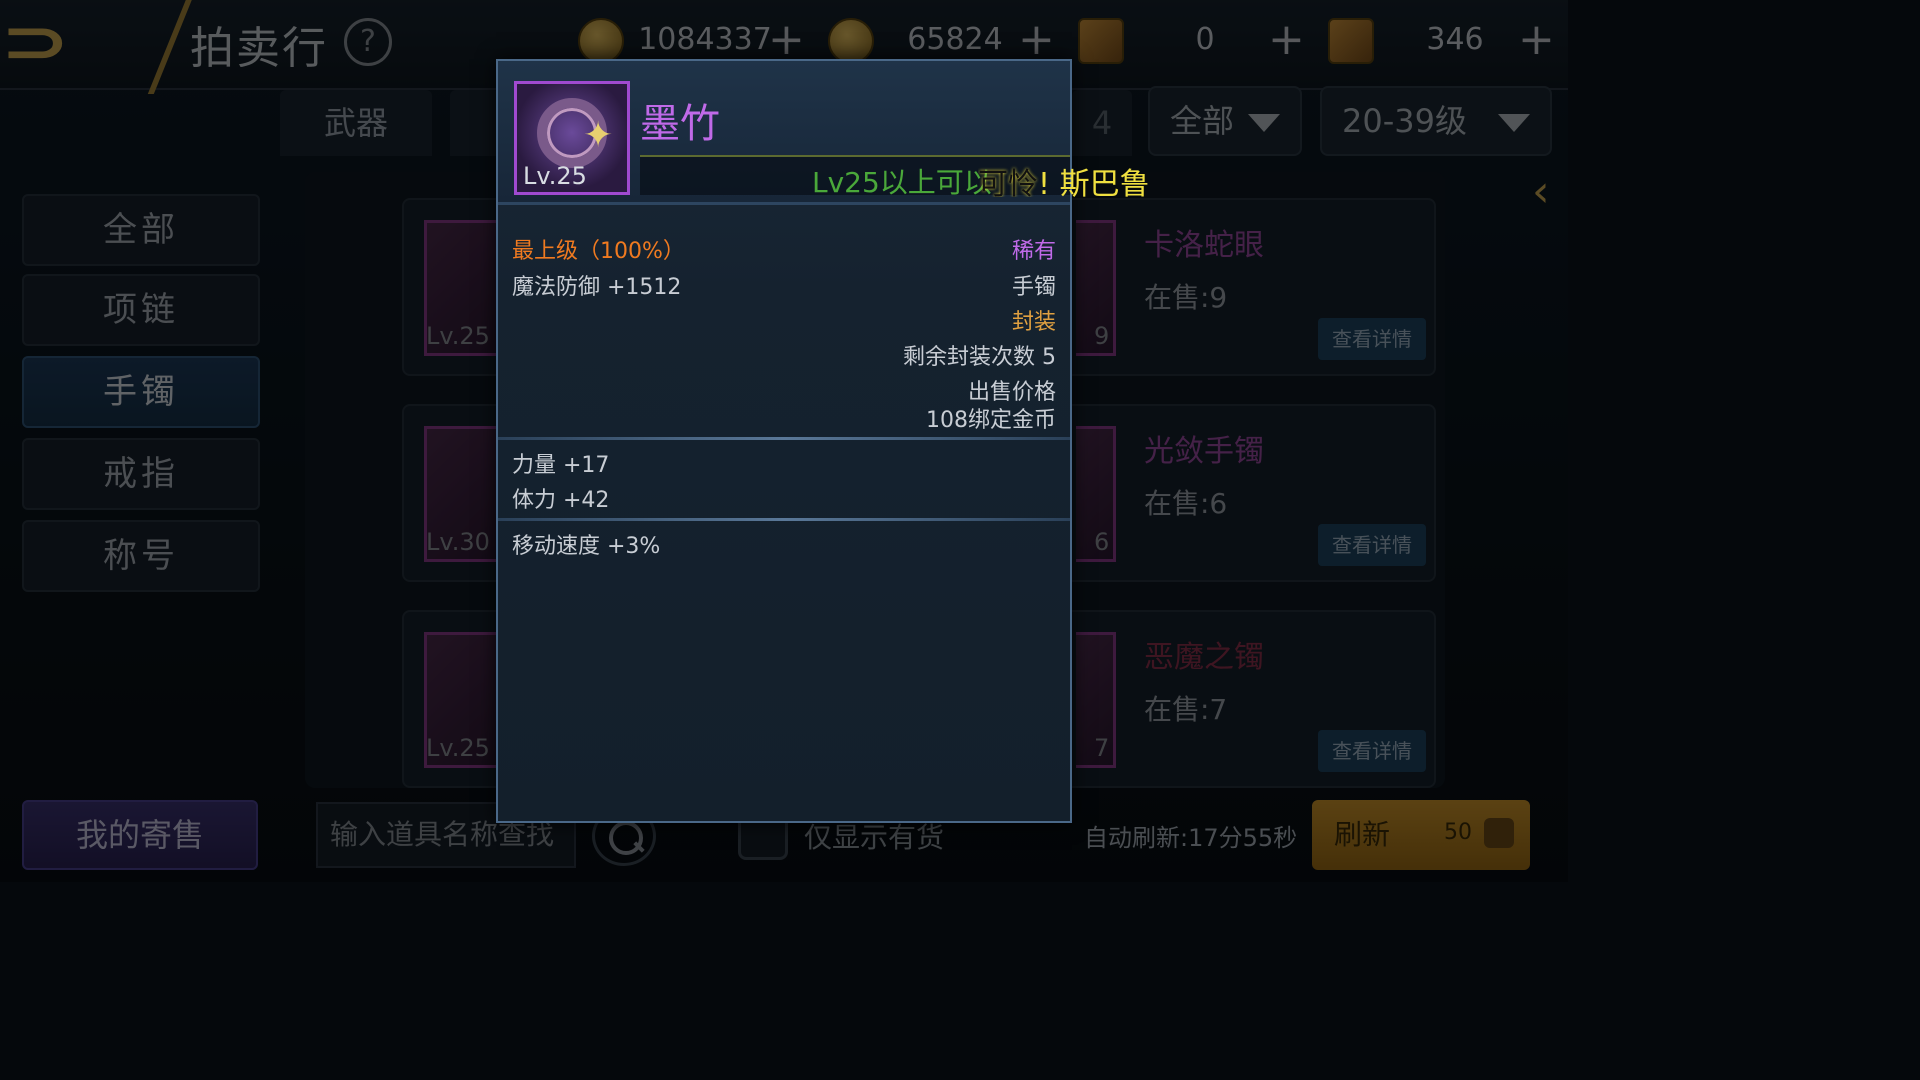 The width and height of the screenshot is (1920, 1080). What do you see at coordinates (1036, 40) in the screenshot?
I see `add-bound-gold-button: +` at bounding box center [1036, 40].